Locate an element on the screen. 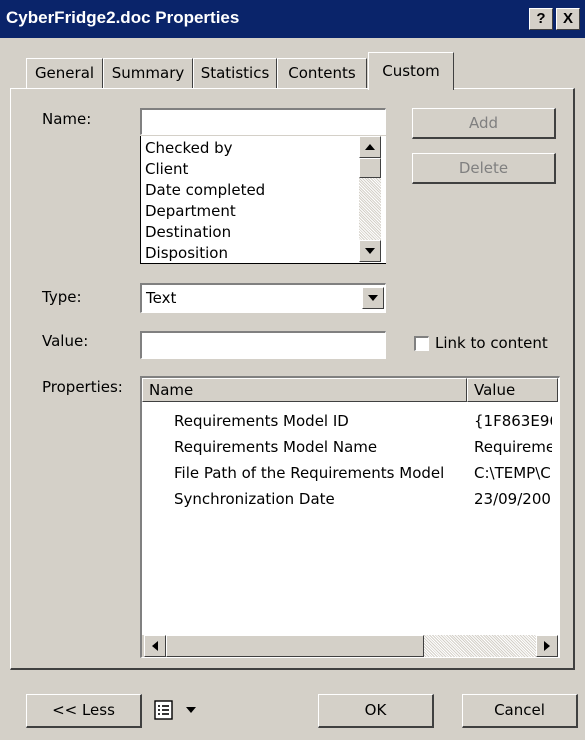 The height and width of the screenshot is (740, 585). type-label: Type: is located at coordinates (62, 297).